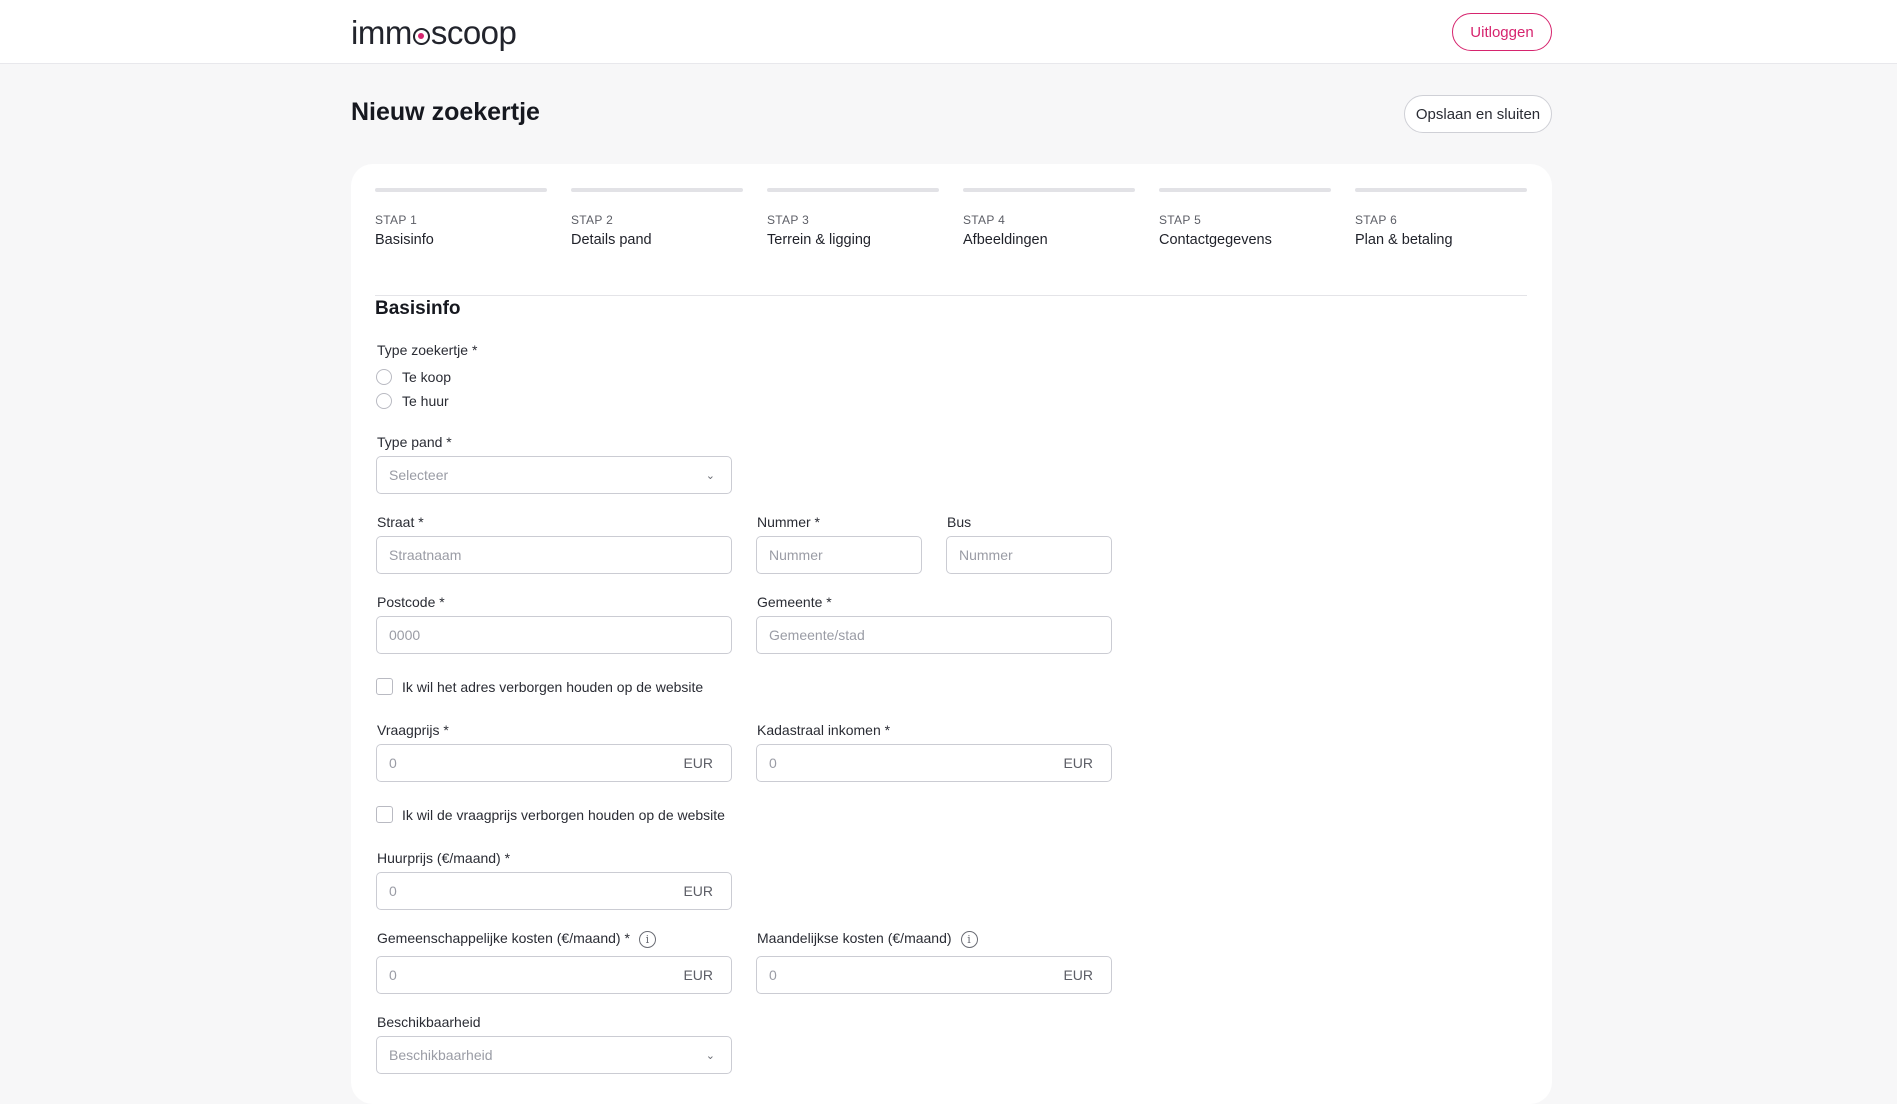 This screenshot has width=1897, height=1104. I want to click on kadastraal-label: Kadastraal inkomen *, so click(824, 730).